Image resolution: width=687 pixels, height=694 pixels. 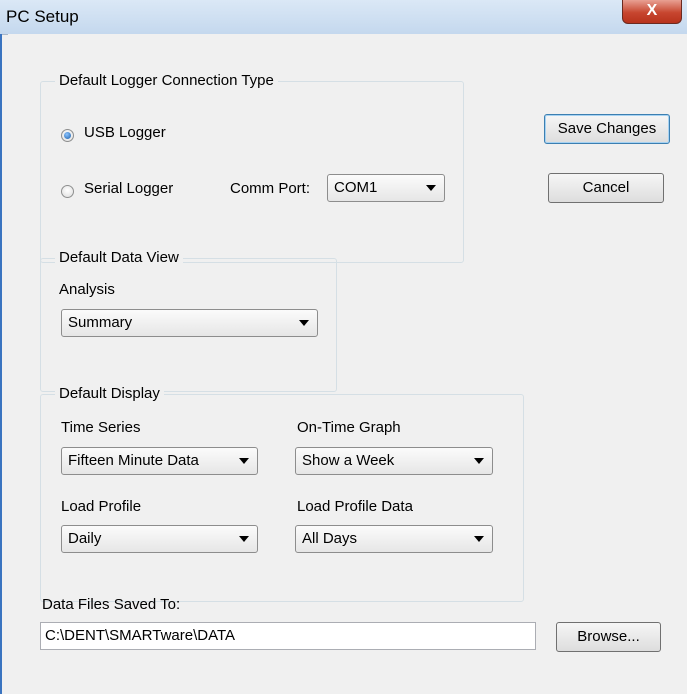 What do you see at coordinates (100, 322) in the screenshot?
I see `analysis-value: Summary` at bounding box center [100, 322].